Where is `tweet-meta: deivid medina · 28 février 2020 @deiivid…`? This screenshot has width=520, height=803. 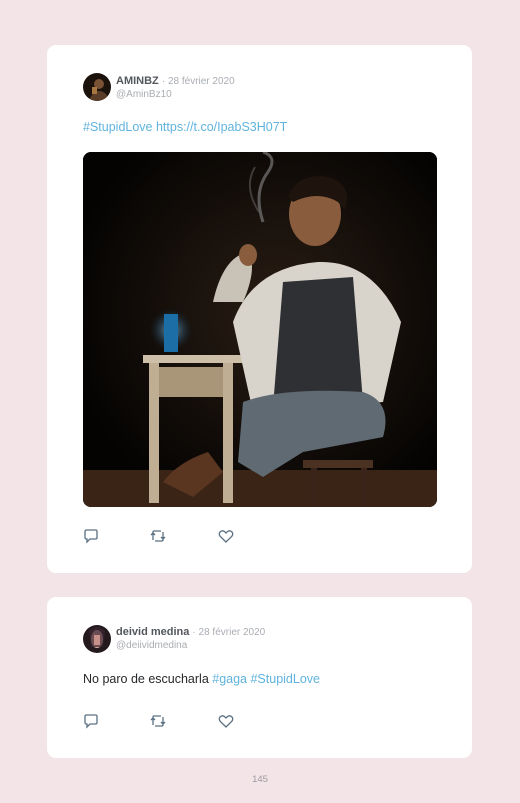
tweet-meta: deivid medina · 28 février 2020 @deiivid… is located at coordinates (190, 639).